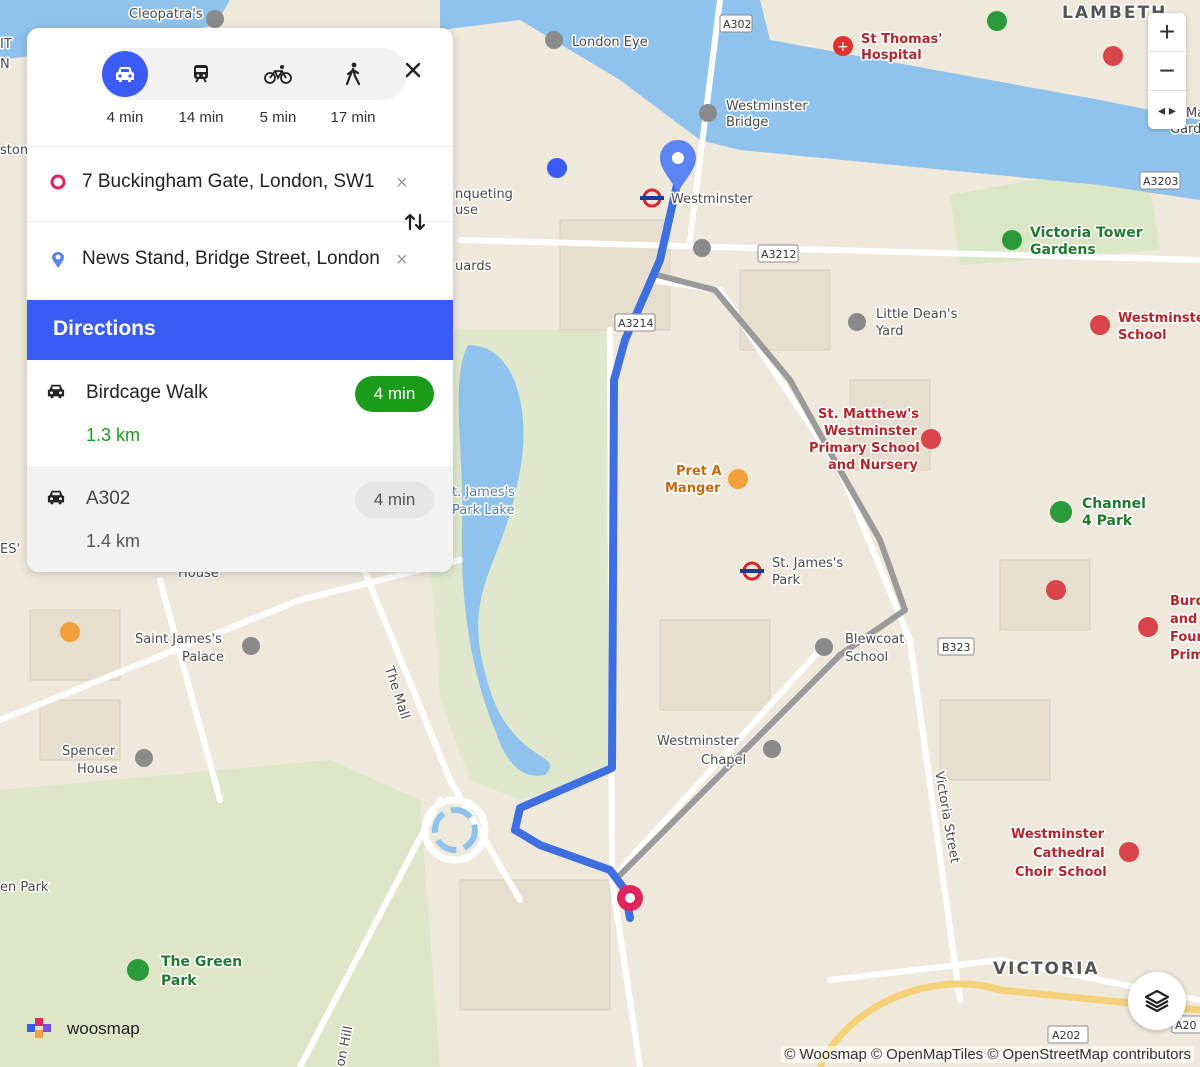 Image resolution: width=1200 pixels, height=1067 pixels. What do you see at coordinates (901, 39) in the screenshot?
I see `map-label-st-thomas: St Thomas'` at bounding box center [901, 39].